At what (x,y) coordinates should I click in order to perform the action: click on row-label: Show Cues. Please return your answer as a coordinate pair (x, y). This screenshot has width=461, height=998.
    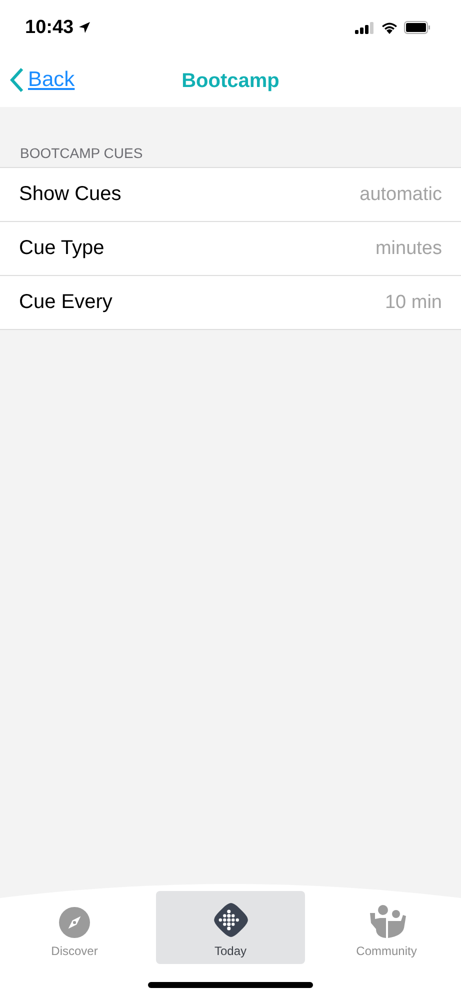
    Looking at the image, I should click on (70, 194).